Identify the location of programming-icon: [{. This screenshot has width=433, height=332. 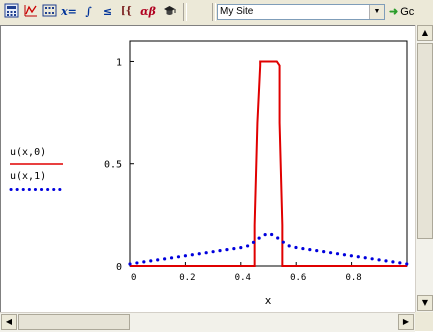
(126, 11).